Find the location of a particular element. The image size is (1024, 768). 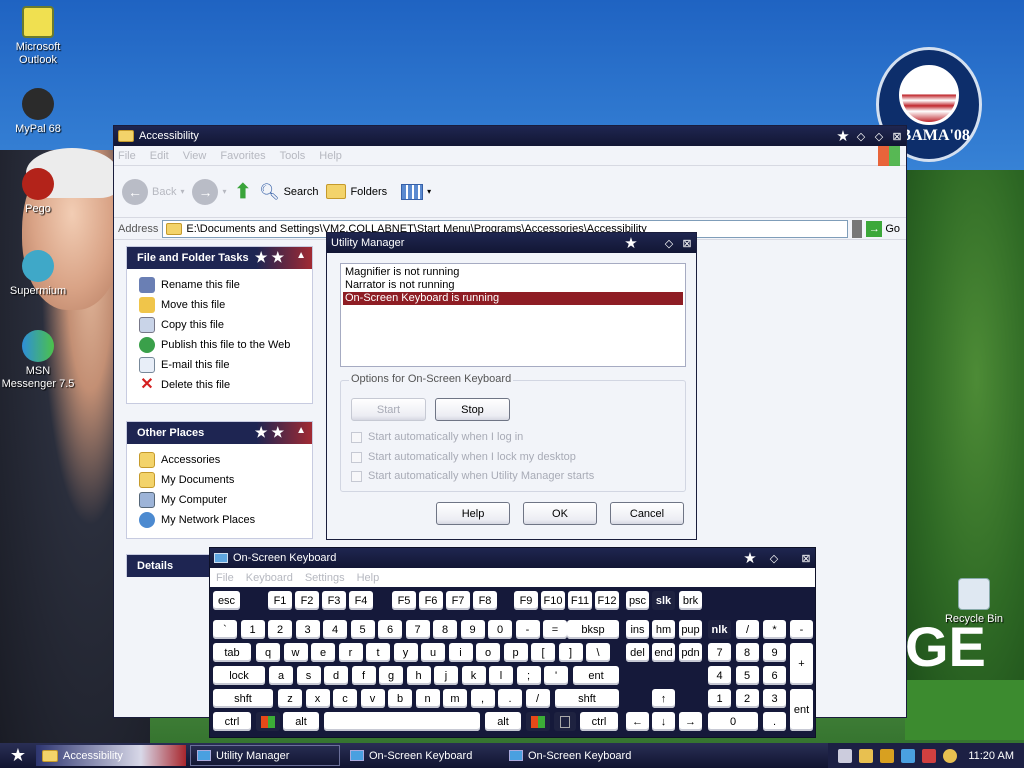

key-char: - is located at coordinates (527, 629).